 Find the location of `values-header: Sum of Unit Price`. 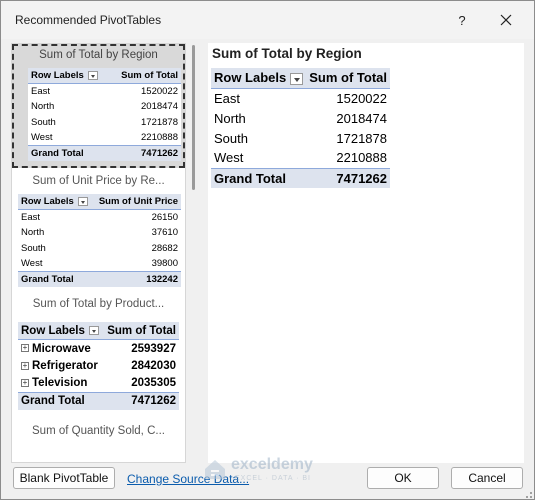

values-header: Sum of Unit Price is located at coordinates (137, 202).